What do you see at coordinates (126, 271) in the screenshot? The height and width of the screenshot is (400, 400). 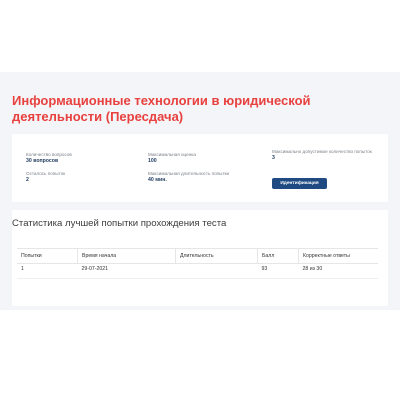 I see `cell-start-time: 29-07-2021` at bounding box center [126, 271].